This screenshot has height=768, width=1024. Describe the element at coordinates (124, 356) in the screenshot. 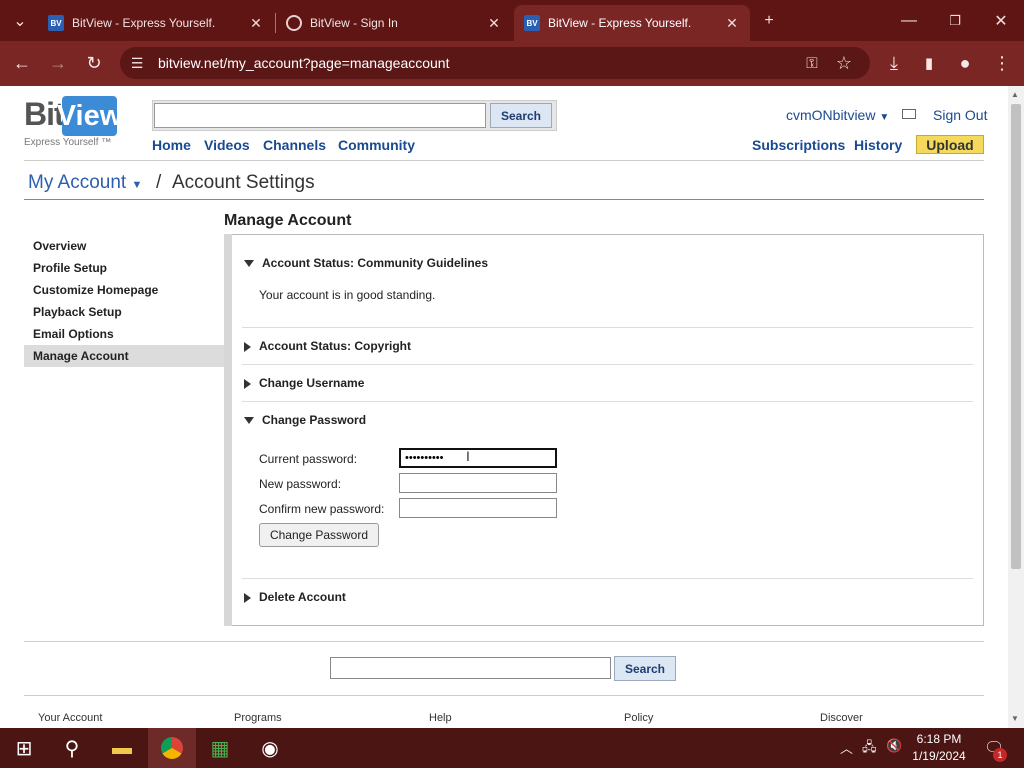

I see `sidebar-item-manage-account: Manage Account` at that location.